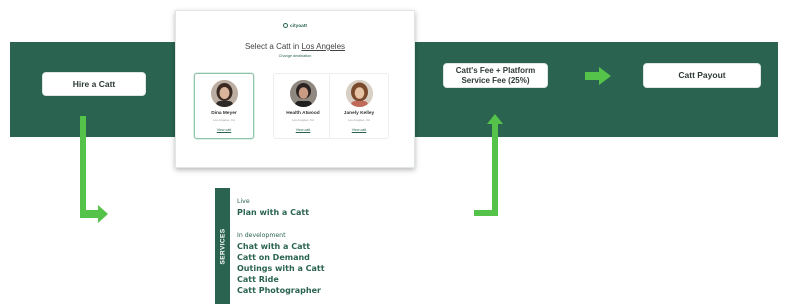 The image size is (788, 304). Describe the element at coordinates (261, 235) in the screenshot. I see `dev-heading: In development` at that location.